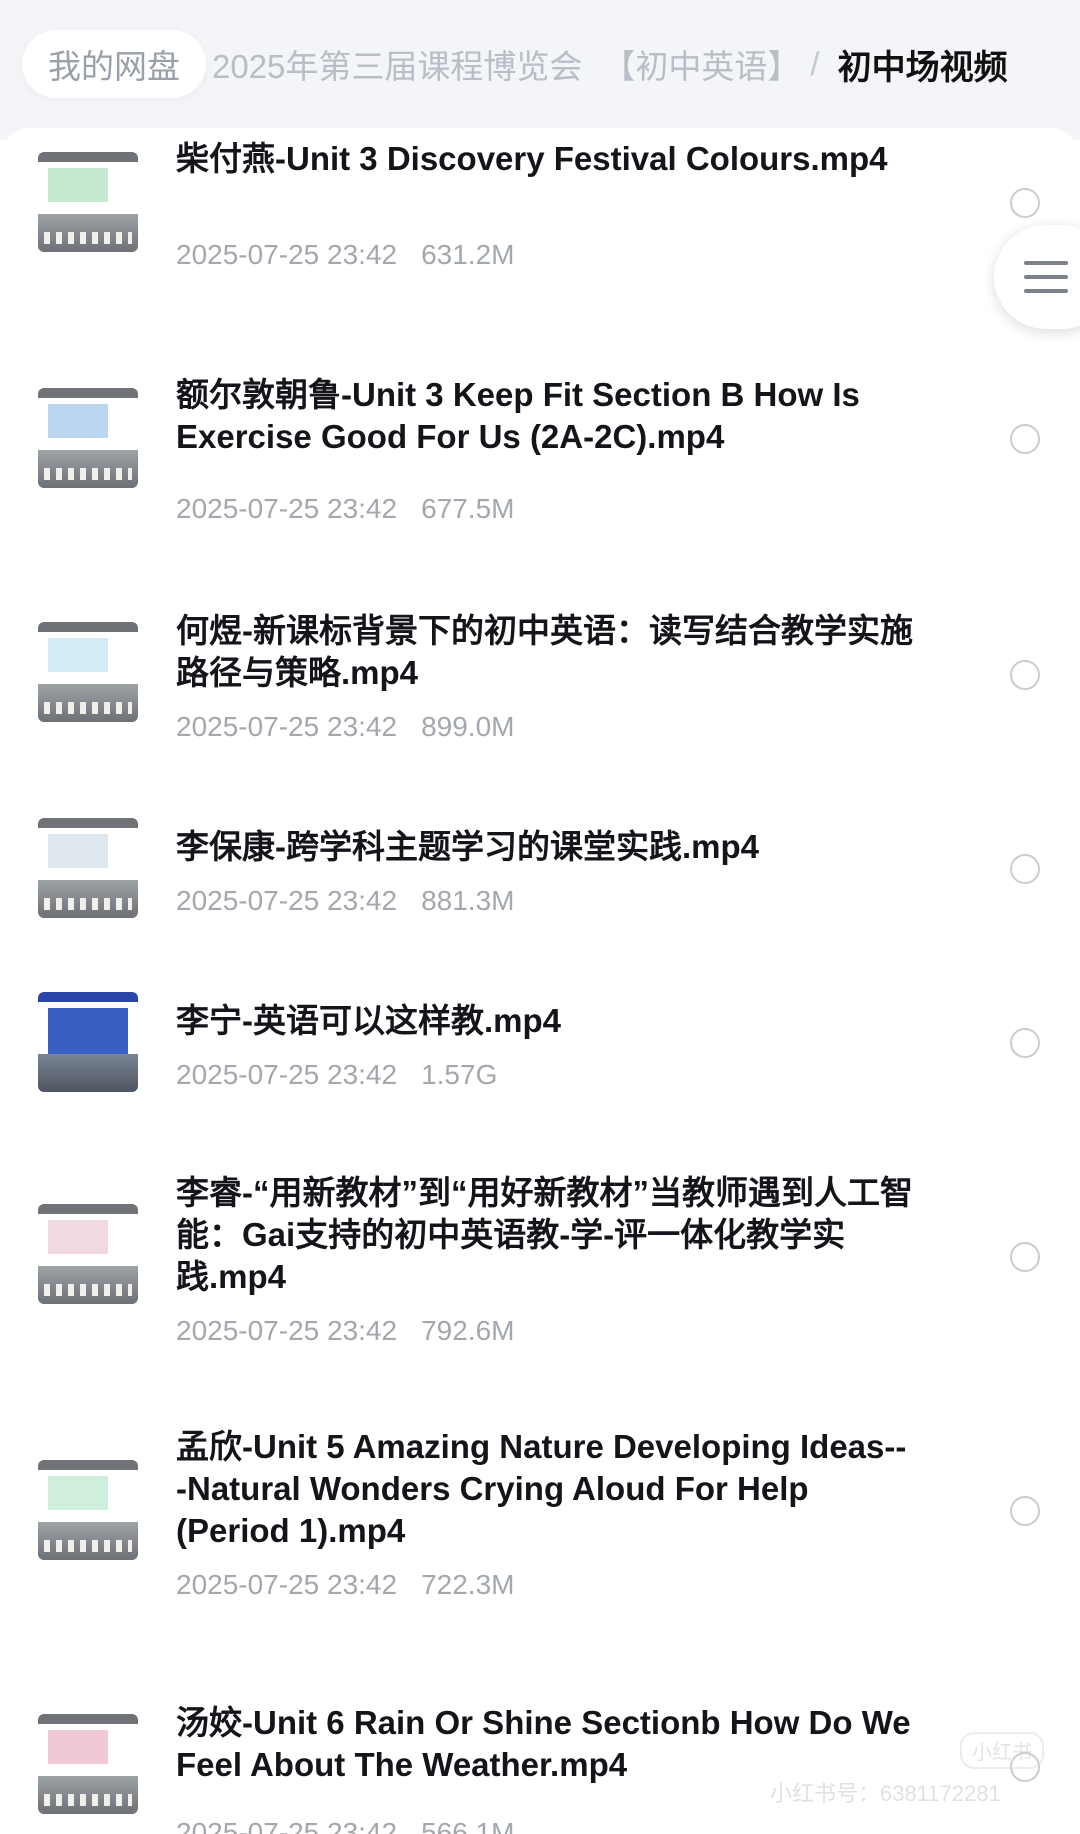  What do you see at coordinates (544, 651) in the screenshot?
I see `file-name: 何煜-新课标背景下的初中英语：读写结合教学实施路径与策略.mp4` at bounding box center [544, 651].